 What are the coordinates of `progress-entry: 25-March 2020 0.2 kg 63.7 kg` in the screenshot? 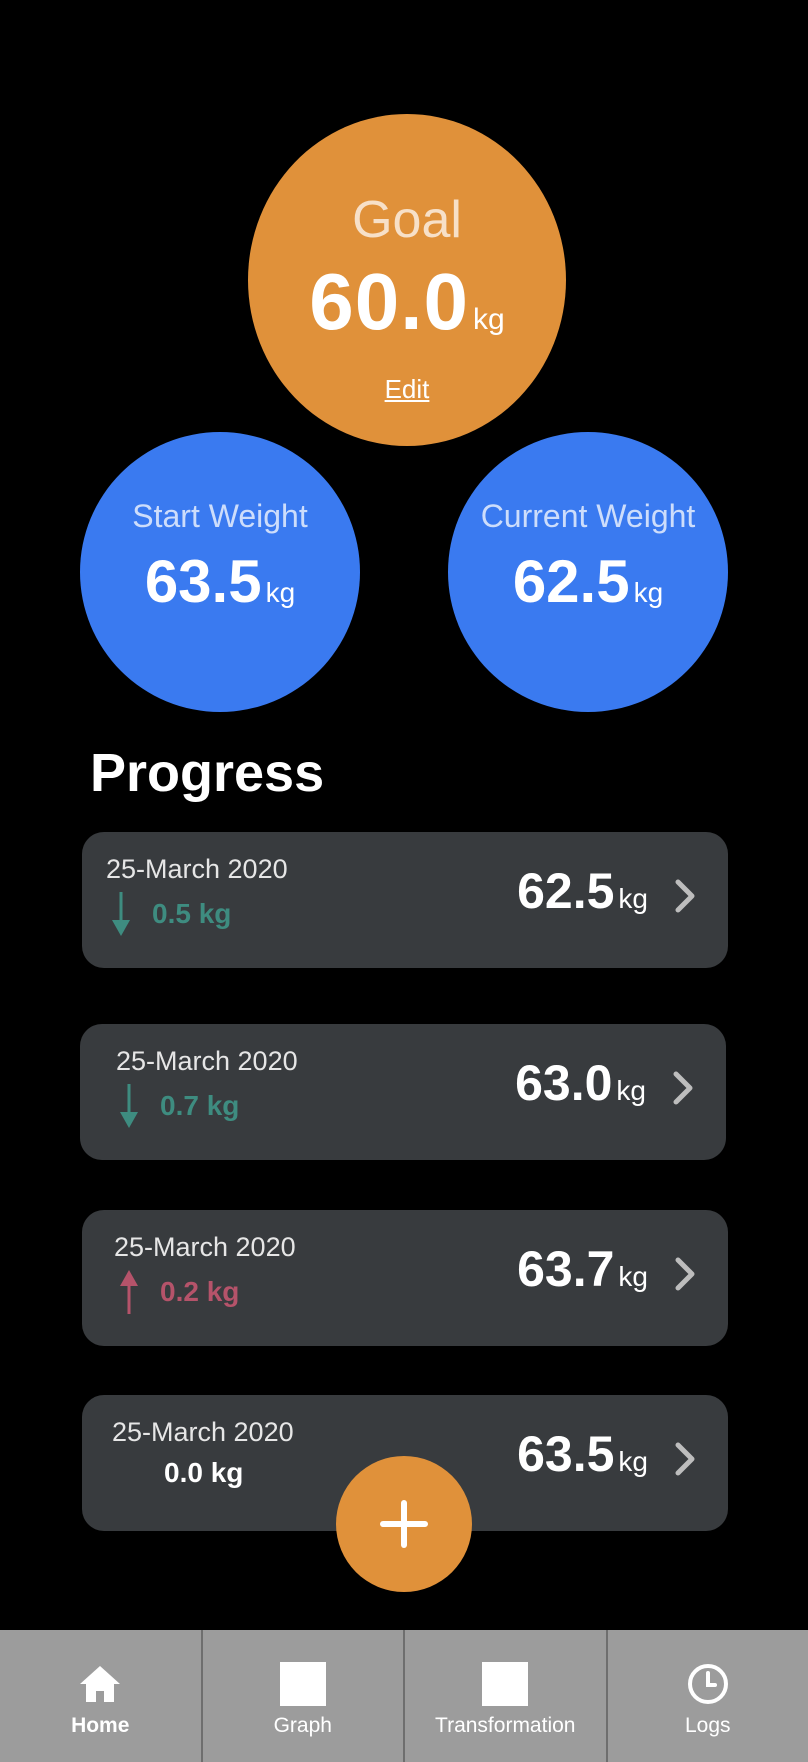 It's located at (405, 1278).